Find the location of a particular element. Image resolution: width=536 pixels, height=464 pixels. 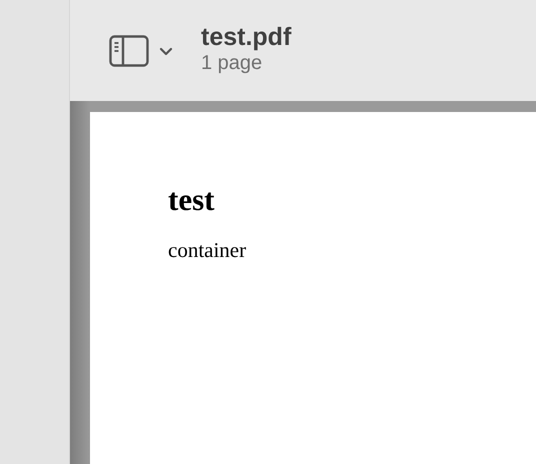

chevron-down-icon is located at coordinates (166, 51).